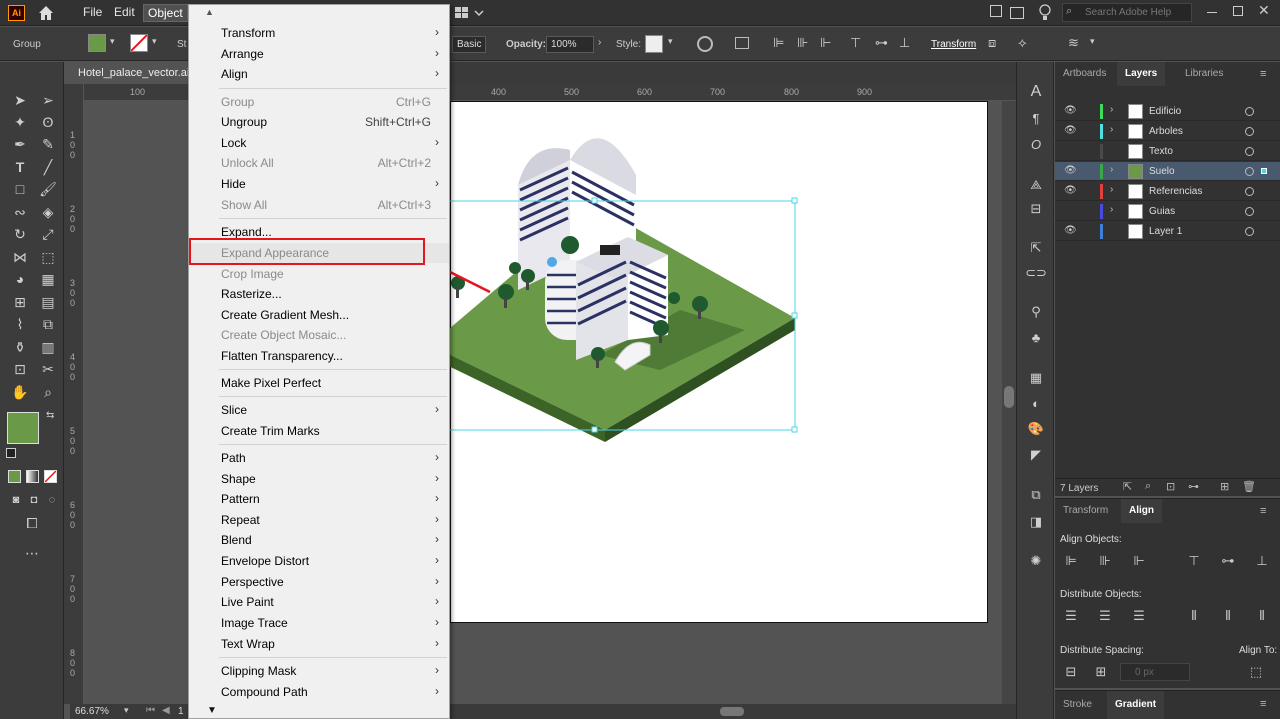  What do you see at coordinates (996, 11) in the screenshot?
I see `share-window-icon` at bounding box center [996, 11].